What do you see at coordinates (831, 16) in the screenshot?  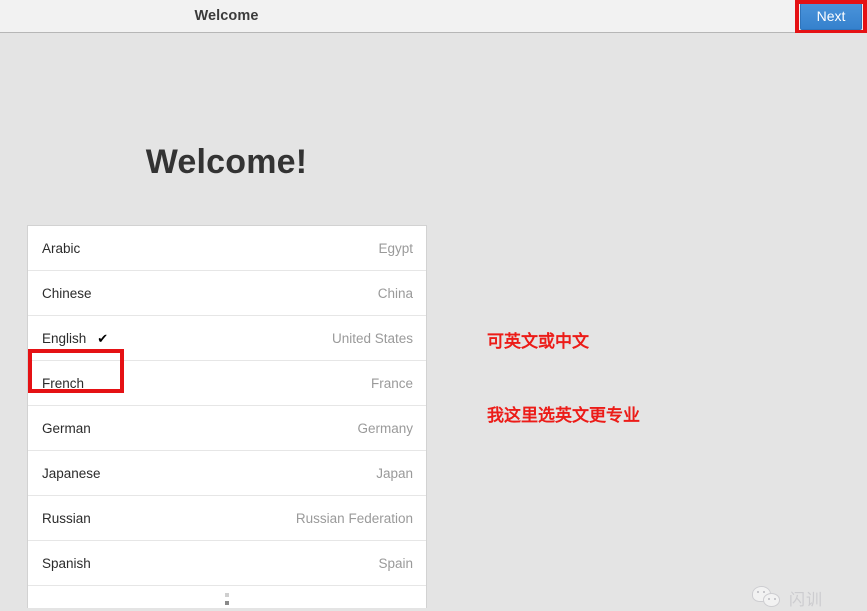 I see `next-button: Next` at bounding box center [831, 16].